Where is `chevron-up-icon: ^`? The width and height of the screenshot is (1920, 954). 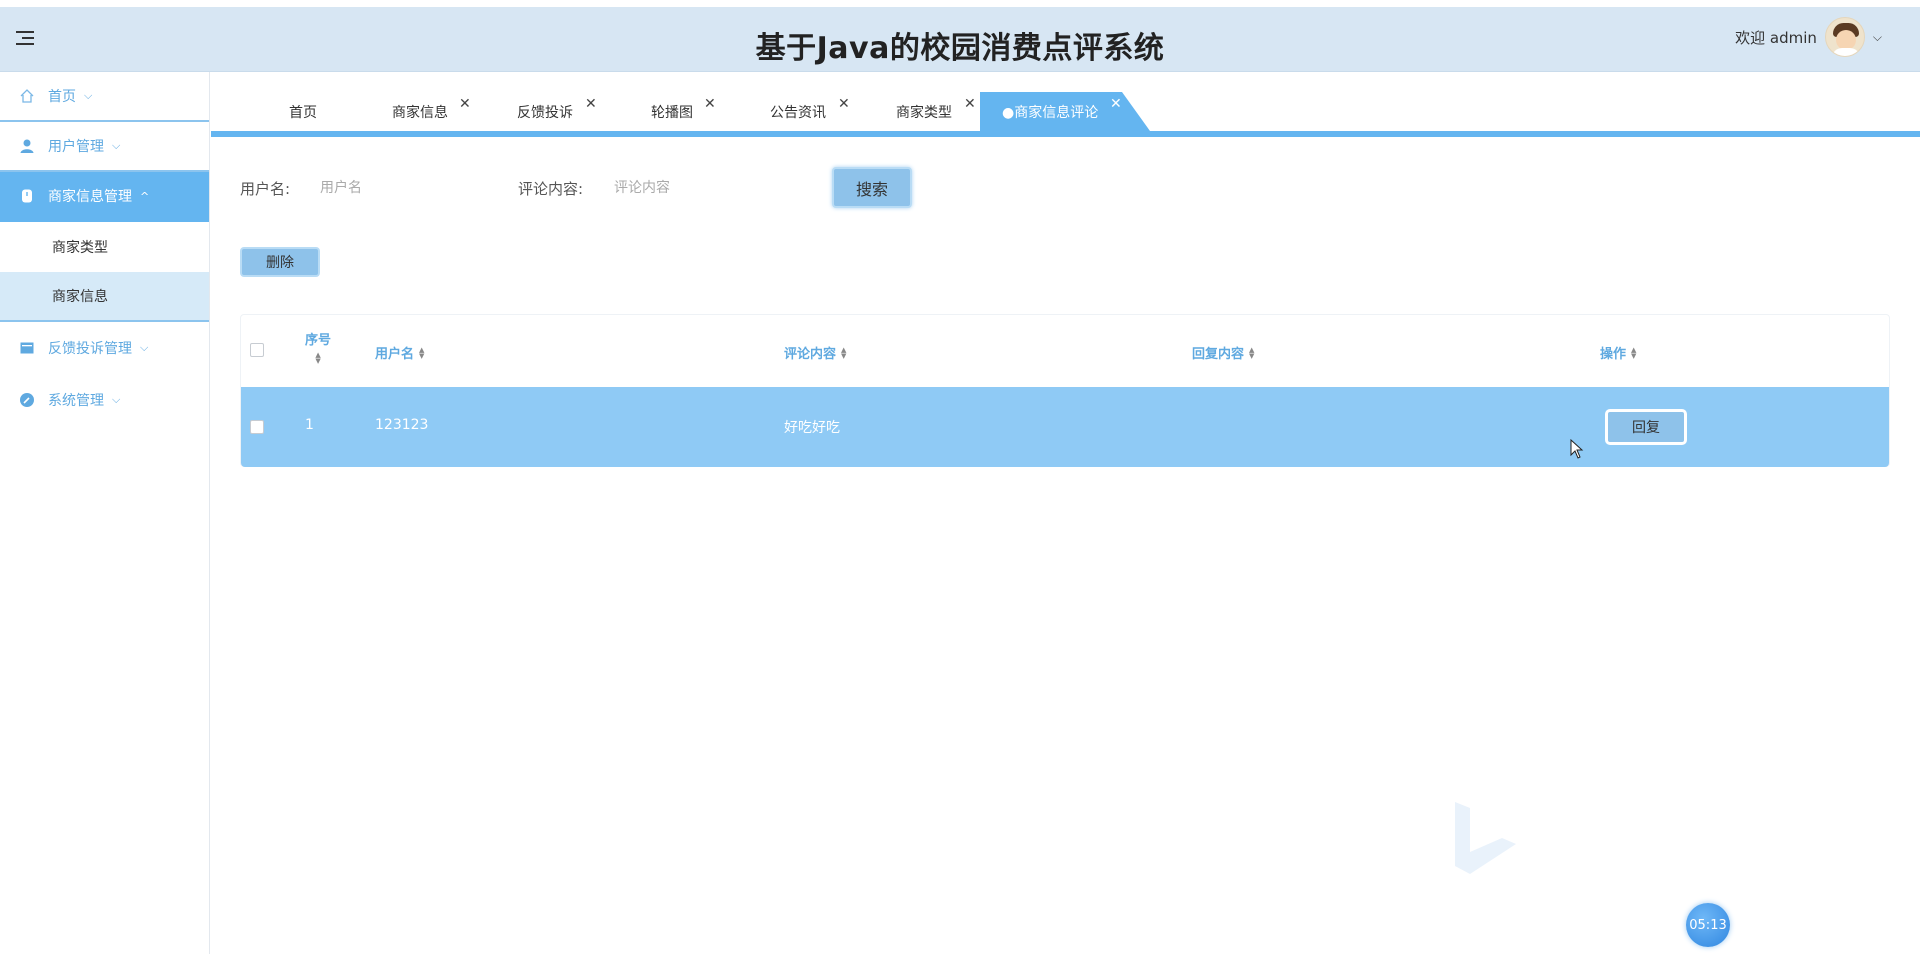 chevron-up-icon: ^ is located at coordinates (145, 196).